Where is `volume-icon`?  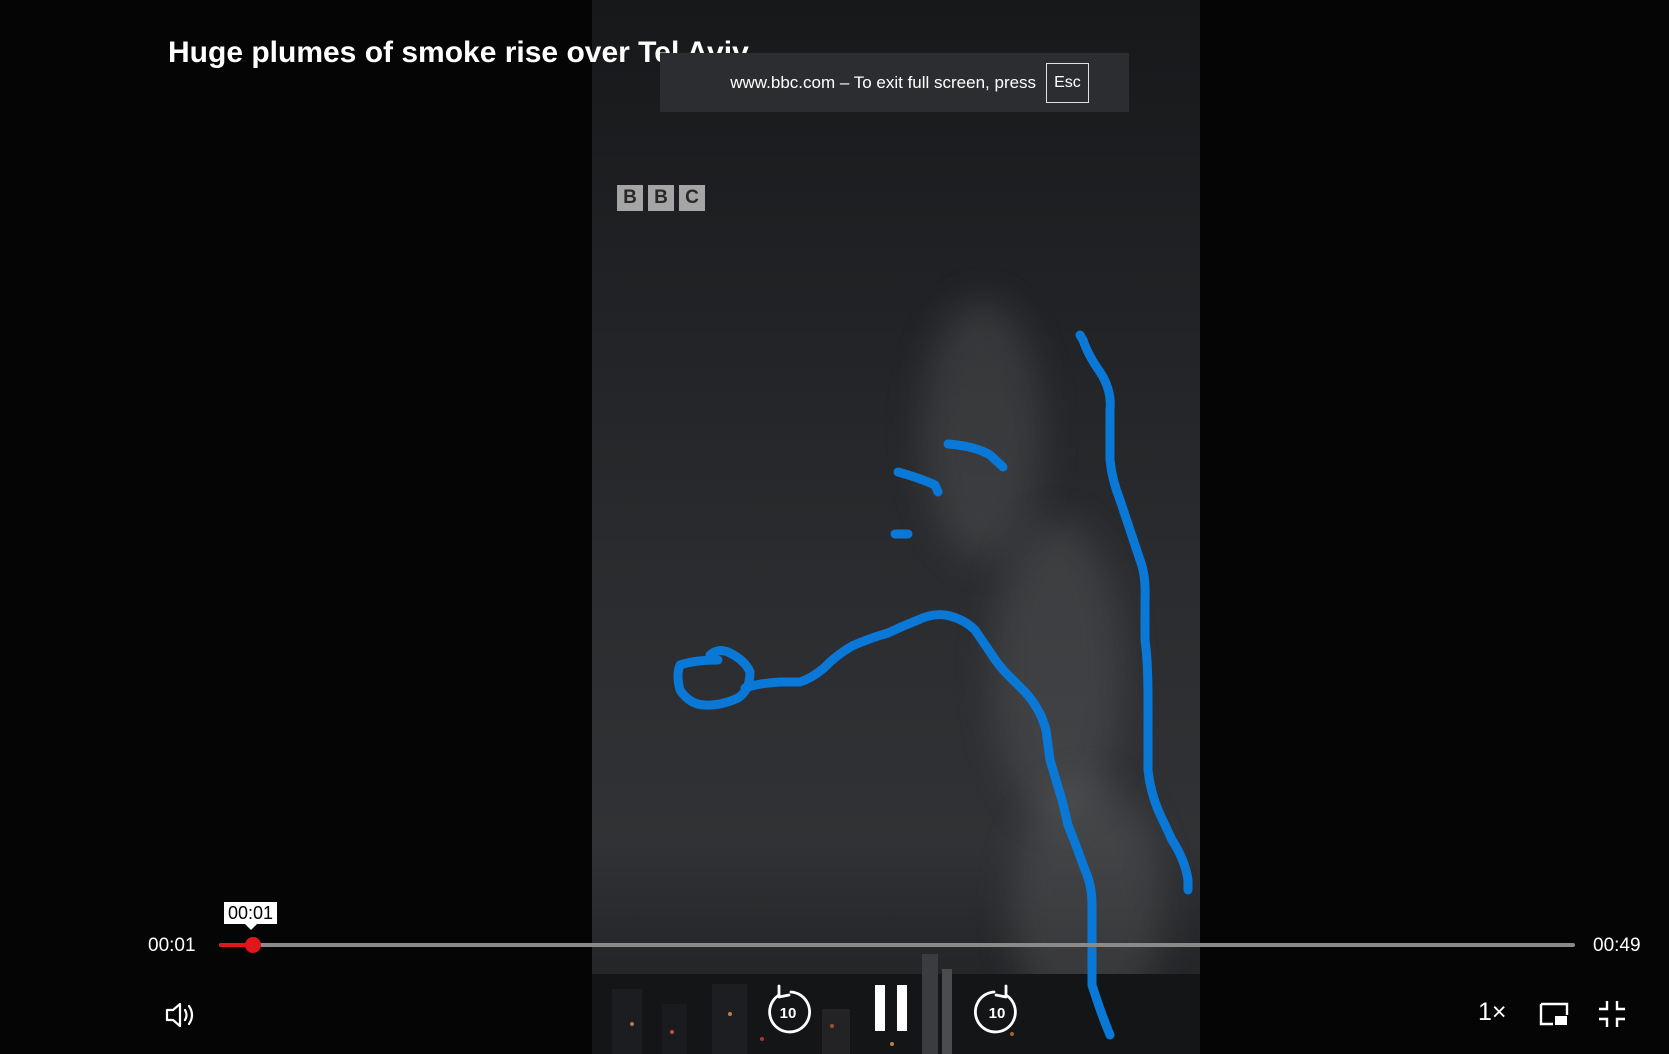
volume-icon is located at coordinates (179, 1015).